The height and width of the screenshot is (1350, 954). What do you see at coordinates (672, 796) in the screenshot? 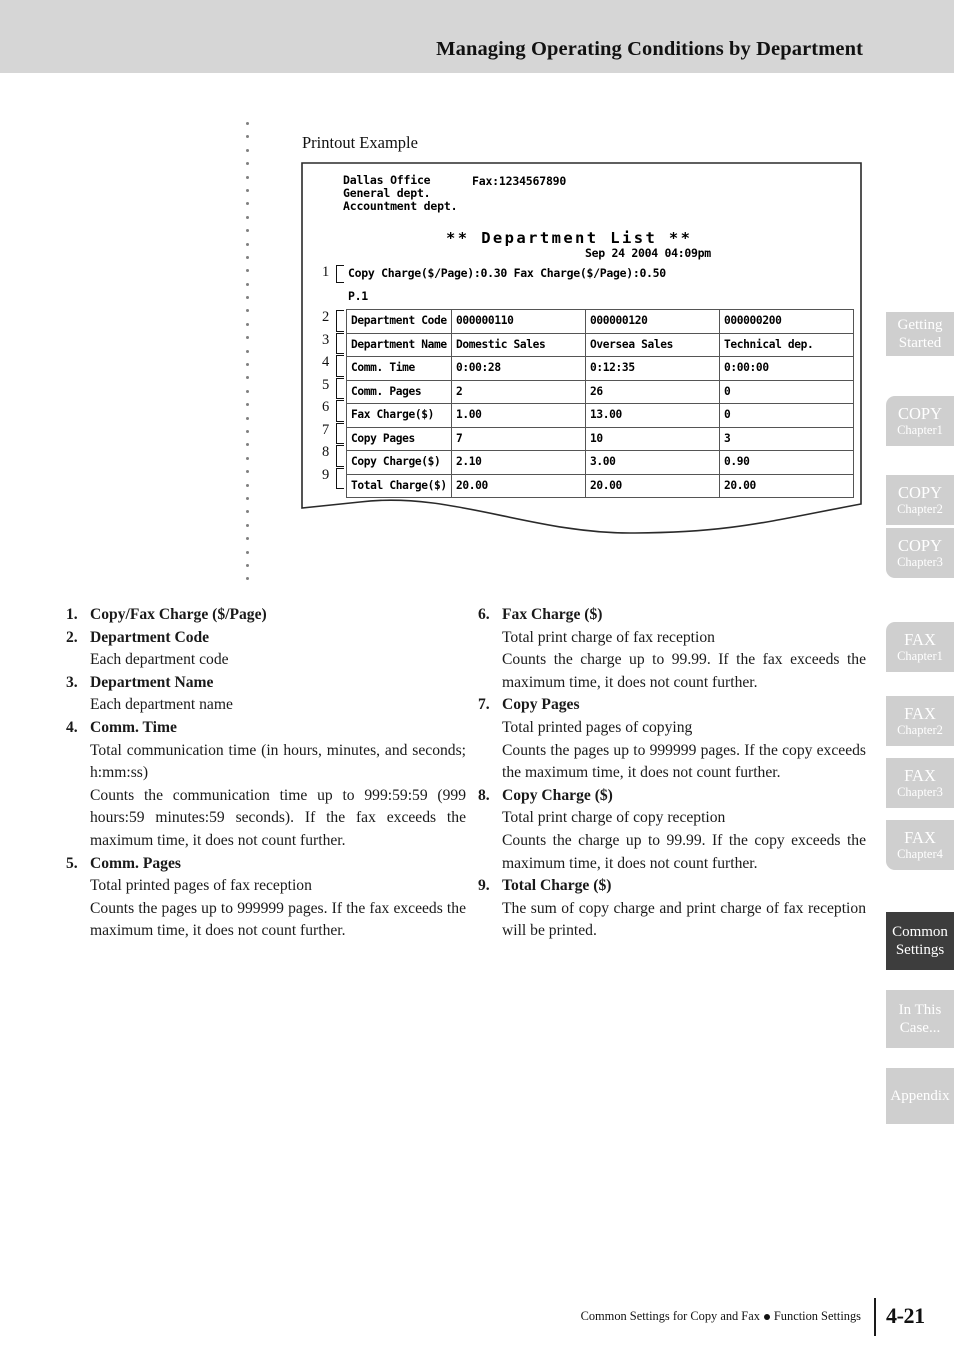
I see `legend-item-heading: 8. Copy Charge ($)` at bounding box center [672, 796].